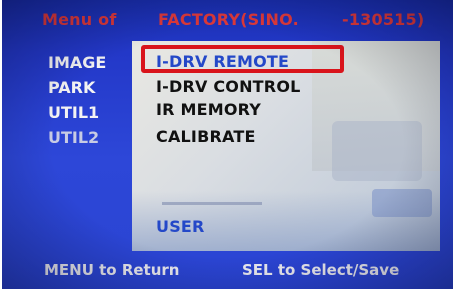 The height and width of the screenshot is (290, 455). What do you see at coordinates (321, 270) in the screenshot?
I see `footer-select-save-hint: SEL to Select/Save` at bounding box center [321, 270].